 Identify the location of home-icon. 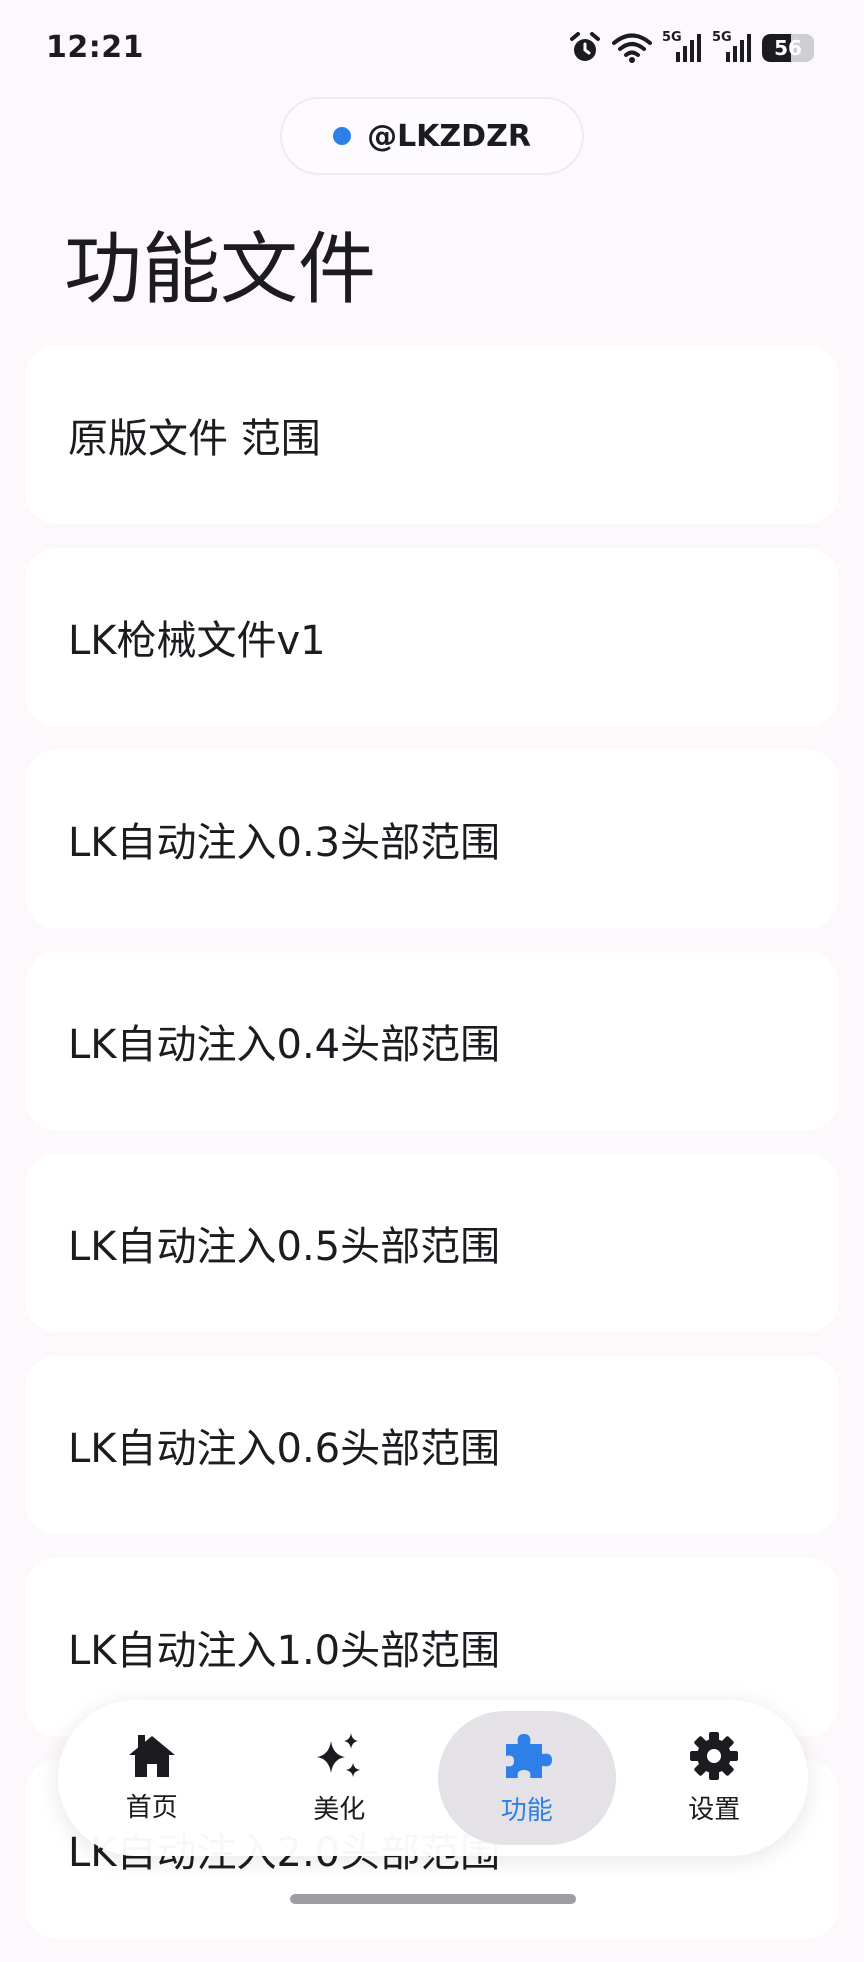
(152, 1756).